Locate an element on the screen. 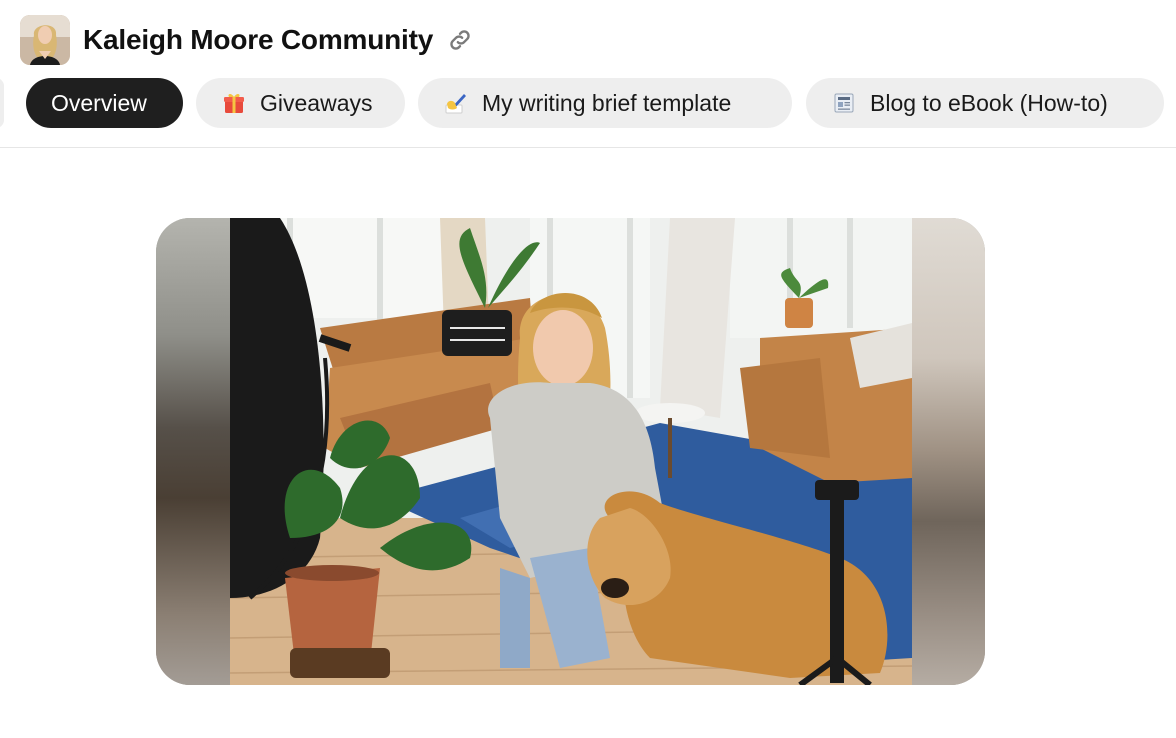 This screenshot has height=738, width=1176. link-icon is located at coordinates (460, 40).